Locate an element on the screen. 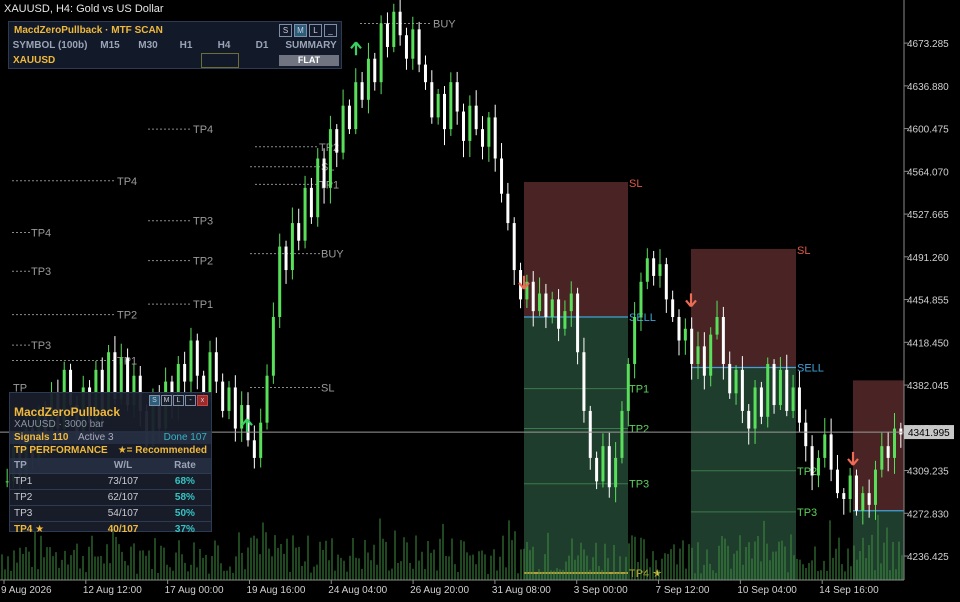  sl-label: SL is located at coordinates (635, 184).